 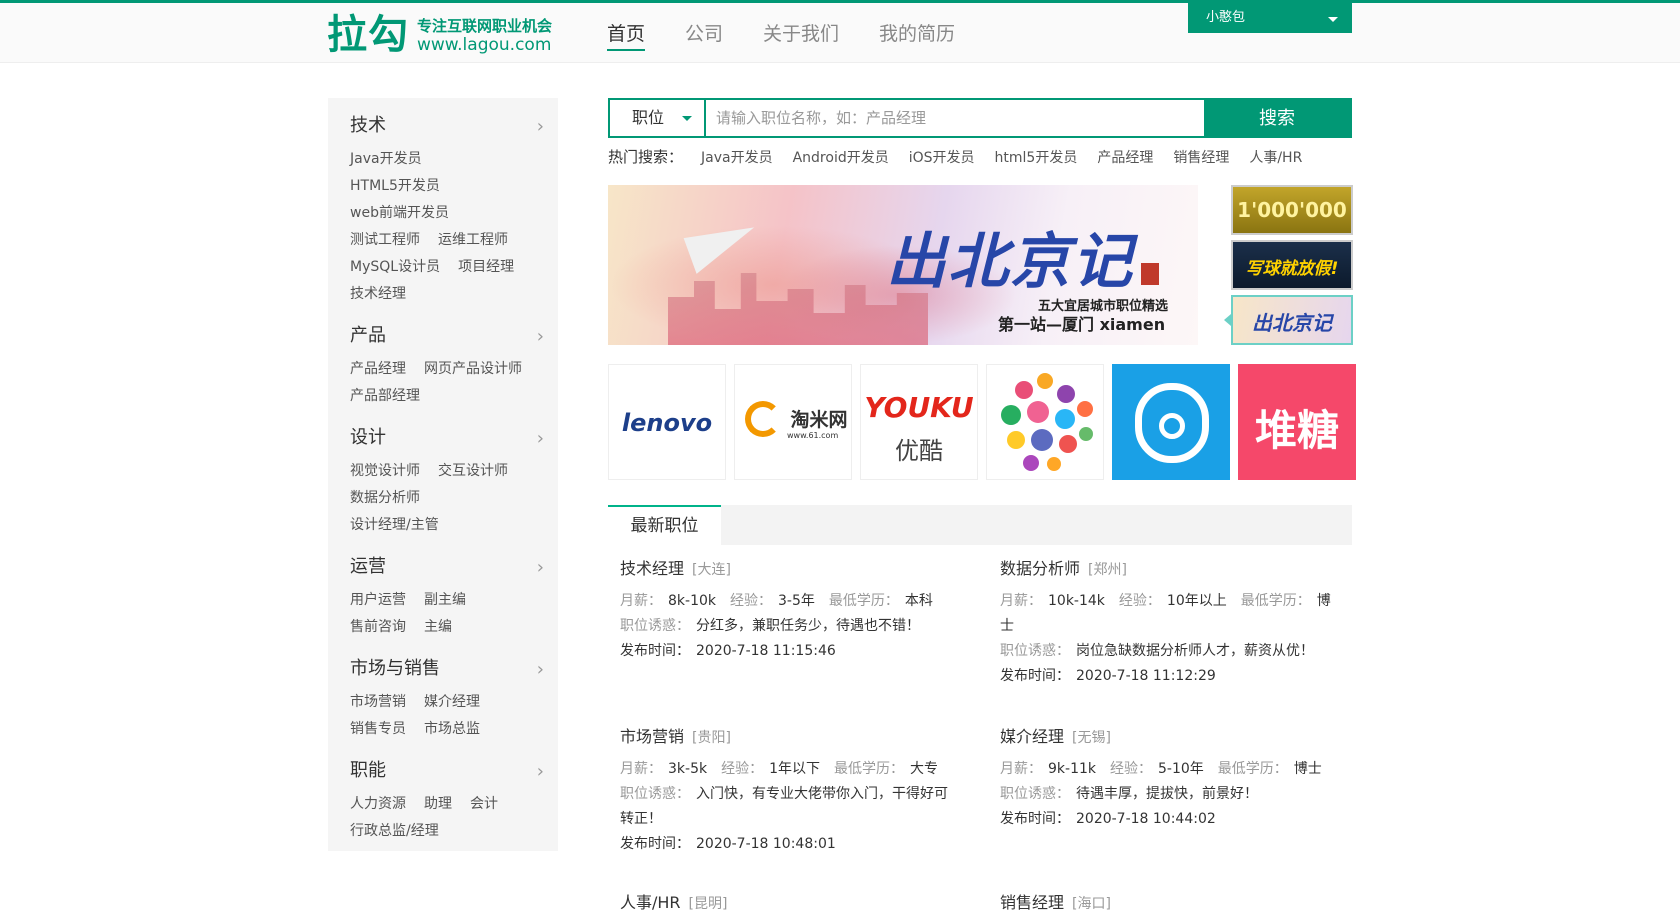 I want to click on hot-search-link: iOS开发员, so click(x=942, y=157).